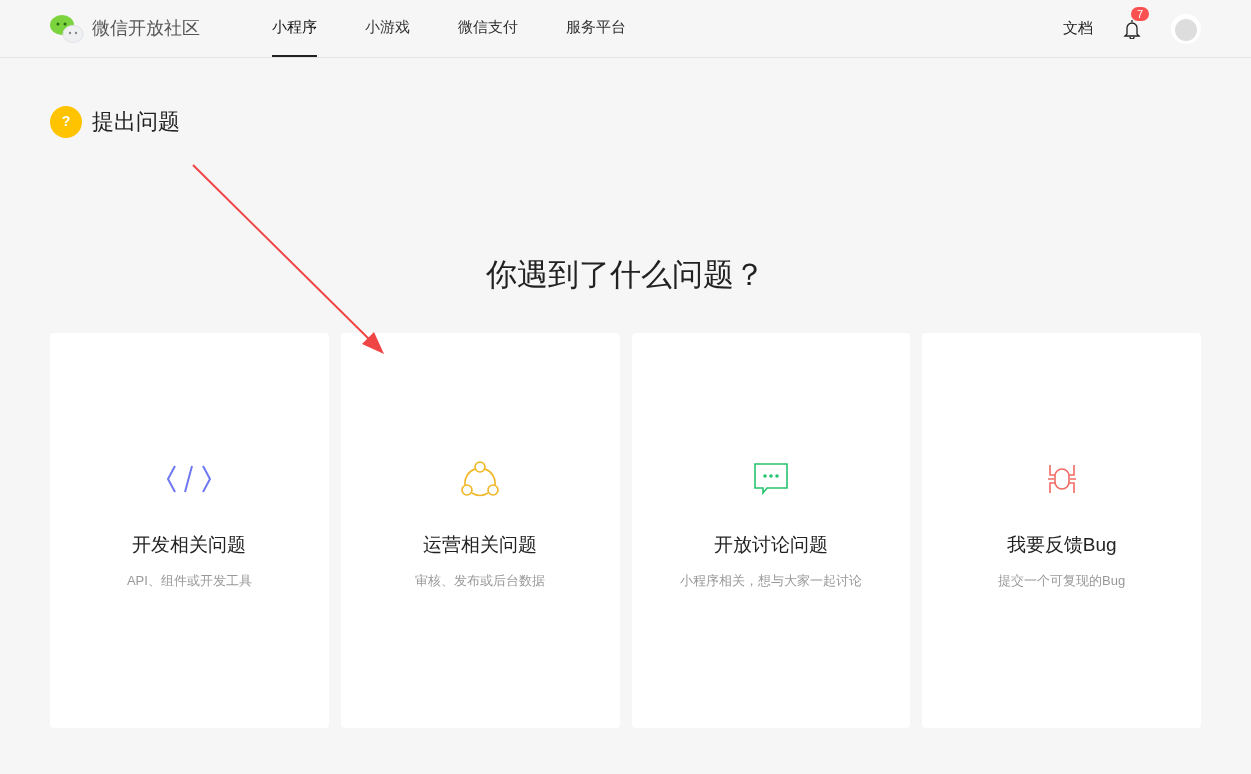  Describe the element at coordinates (387, 28) in the screenshot. I see `nav-tab: 小游戏` at that location.